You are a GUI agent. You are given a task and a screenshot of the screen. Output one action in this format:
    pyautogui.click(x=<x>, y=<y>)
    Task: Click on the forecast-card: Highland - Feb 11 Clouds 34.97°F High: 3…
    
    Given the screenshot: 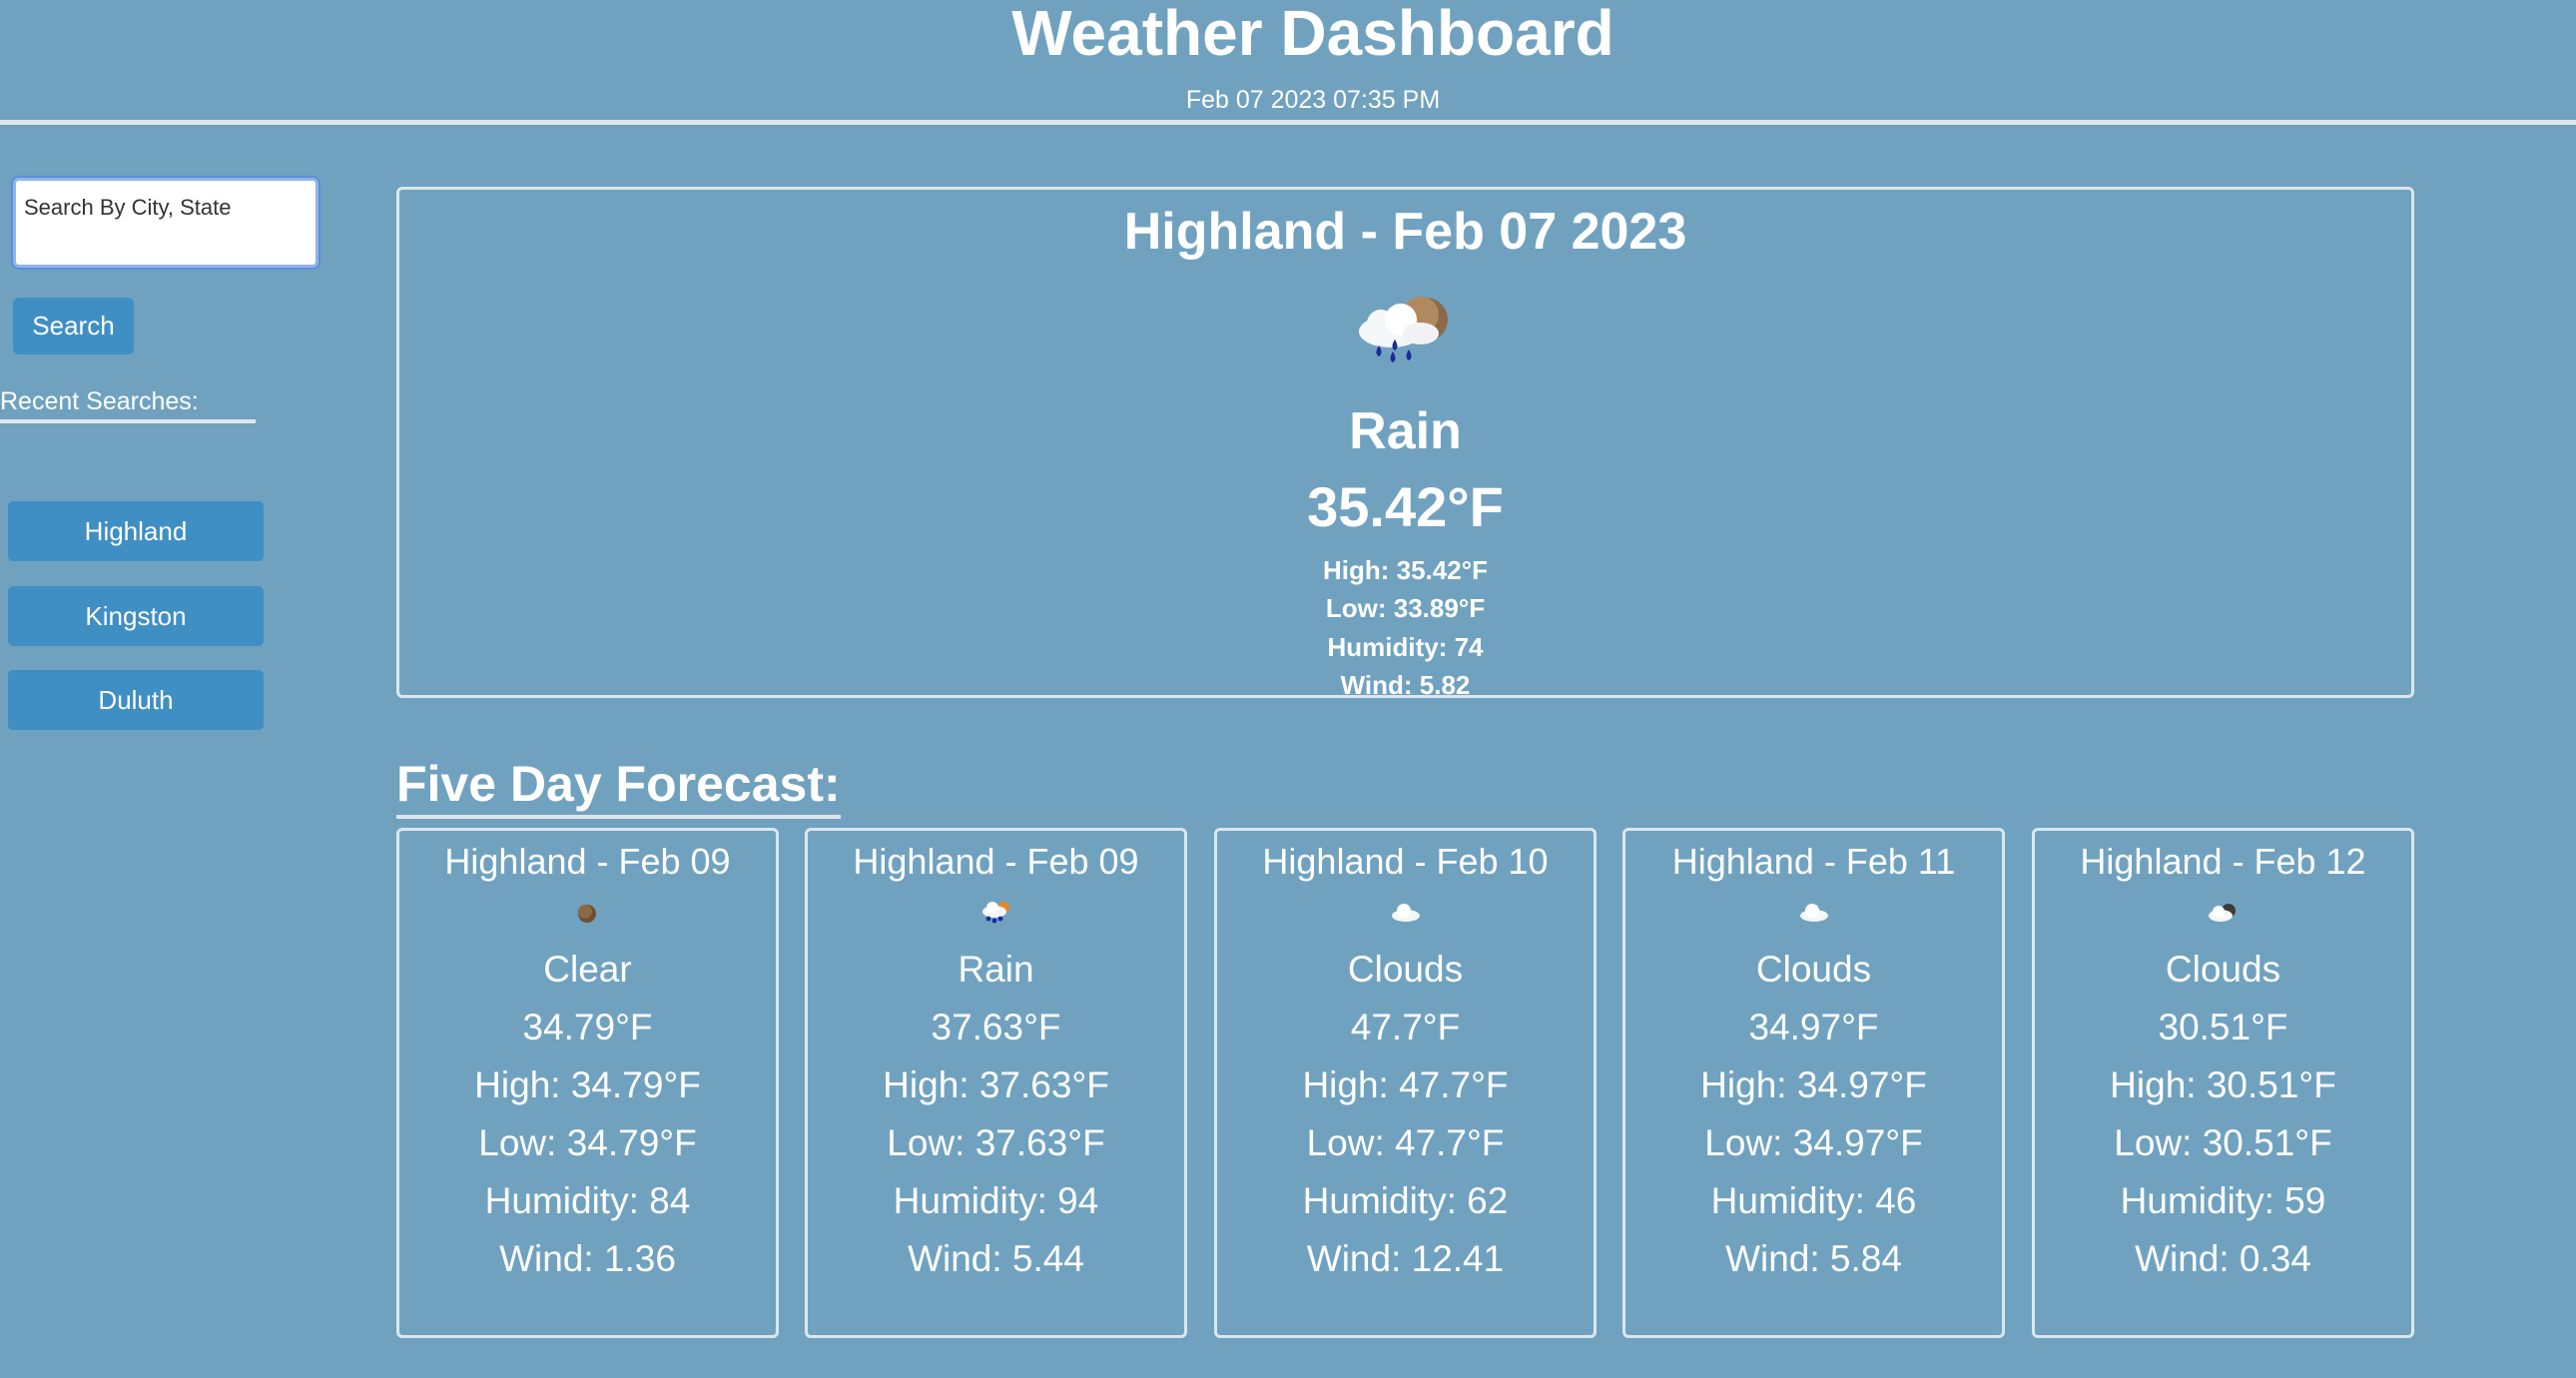 What is the action you would take?
    pyautogui.click(x=1814, y=1083)
    